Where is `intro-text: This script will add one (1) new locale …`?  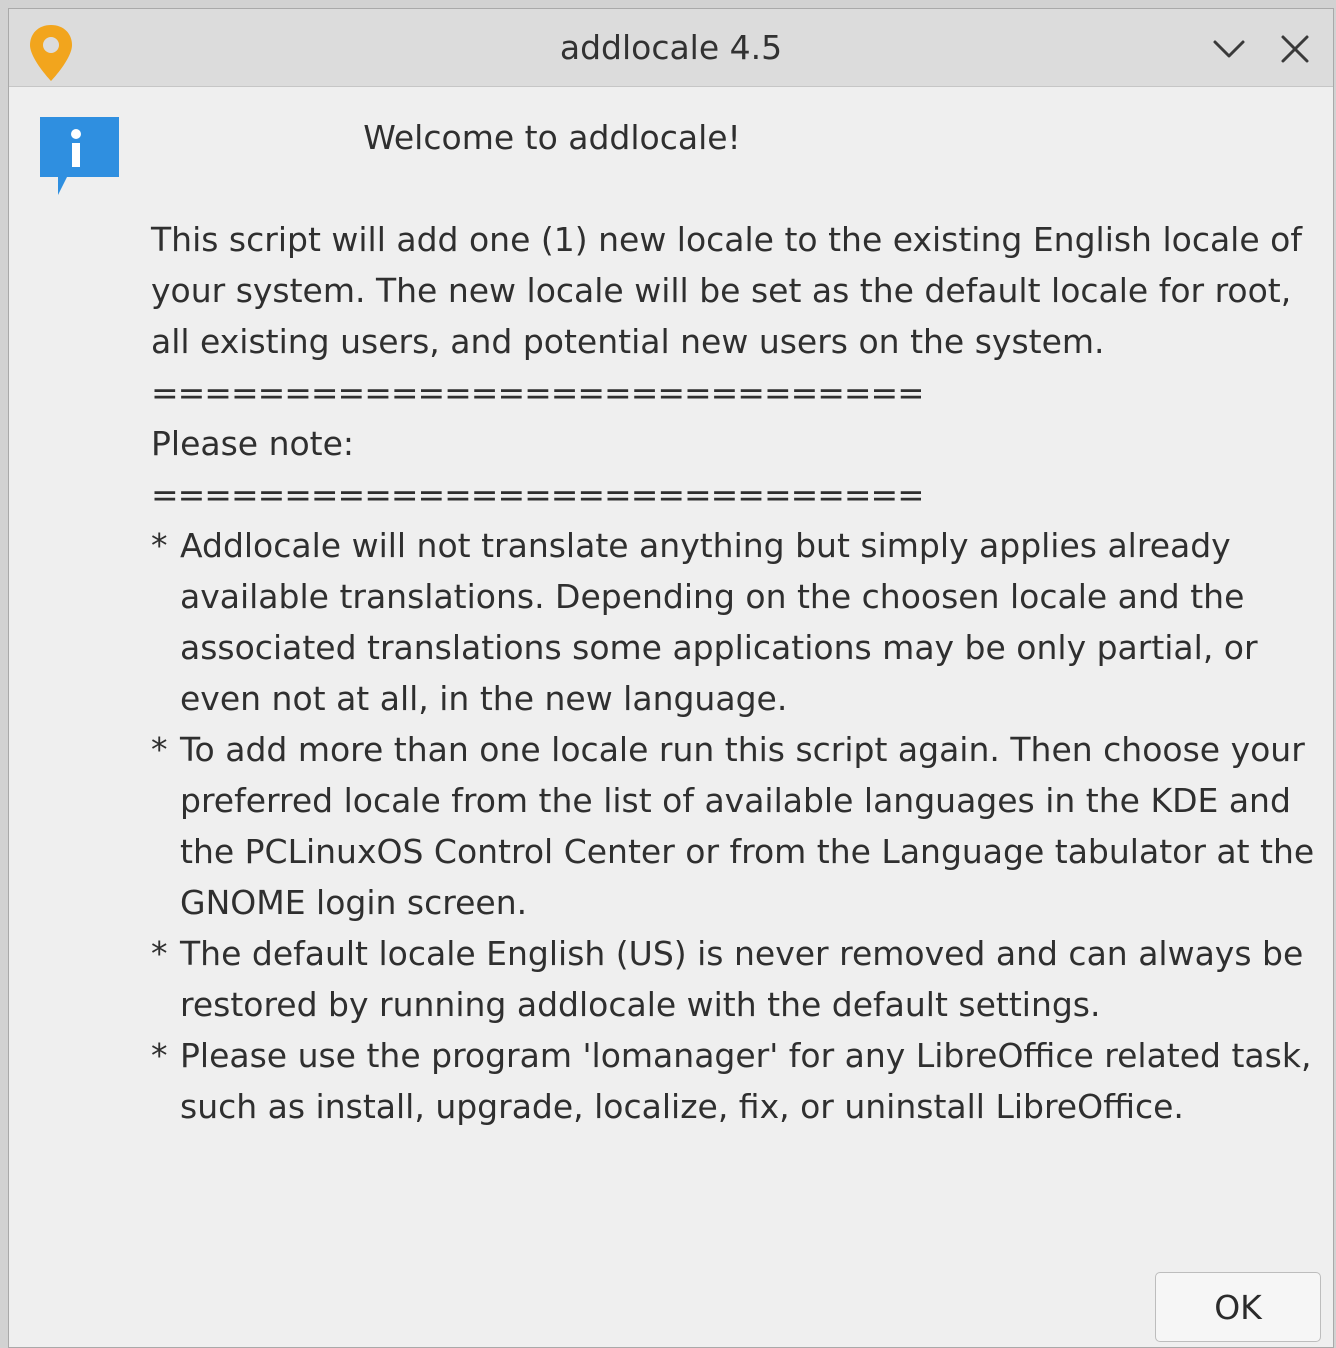 intro-text: This script will add one (1) new locale … is located at coordinates (732, 290).